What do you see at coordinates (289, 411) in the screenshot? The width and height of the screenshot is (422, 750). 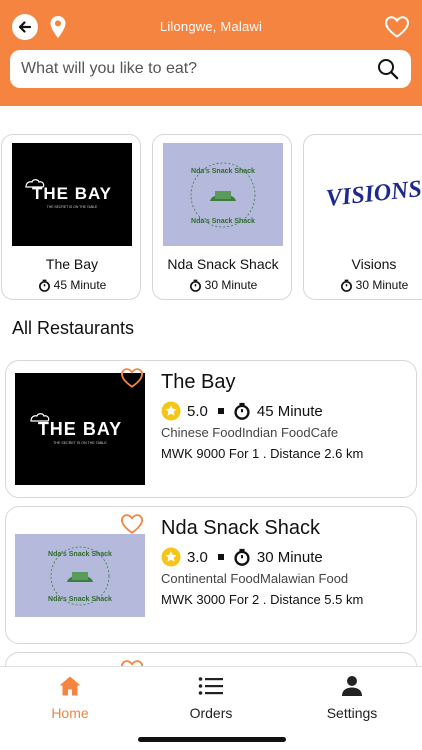 I see `restaurant-time: 45 Minute` at bounding box center [289, 411].